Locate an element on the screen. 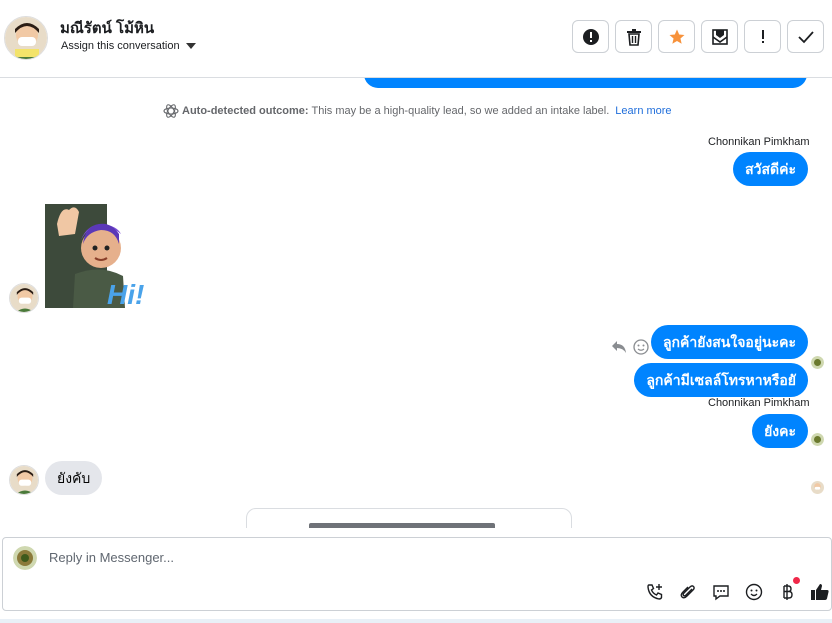  atom-icon is located at coordinates (171, 111).